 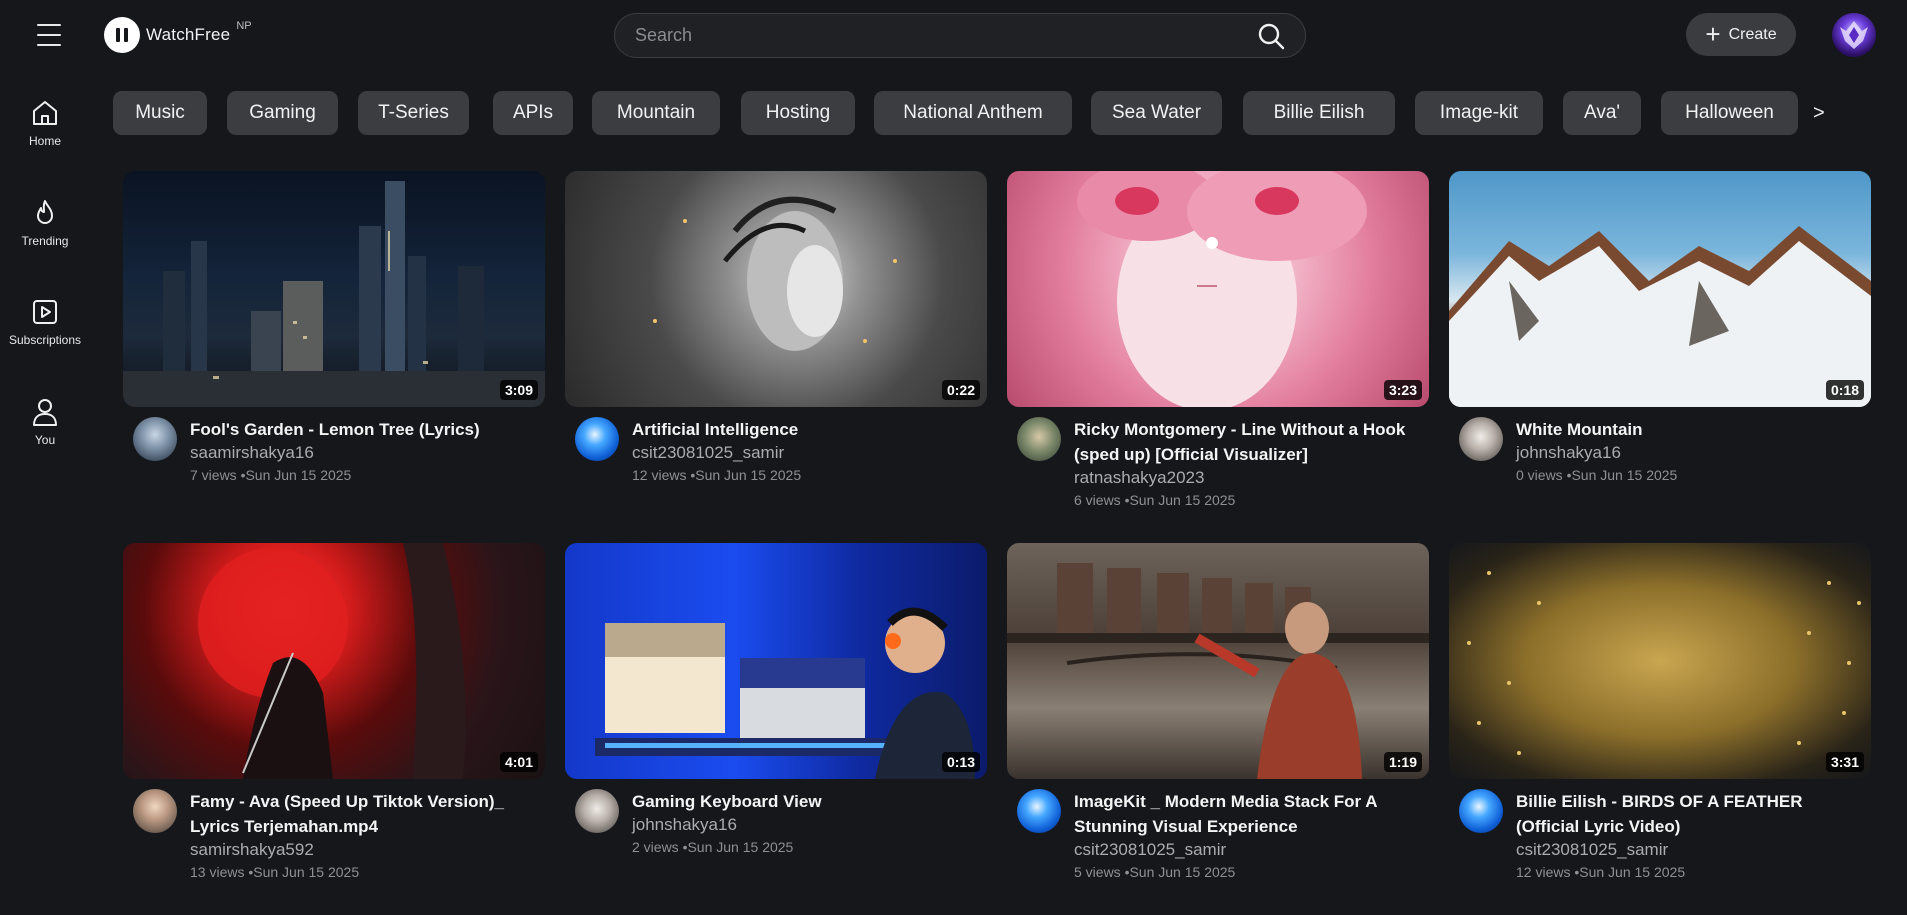 I want to click on user-avatar, so click(x=1854, y=35).